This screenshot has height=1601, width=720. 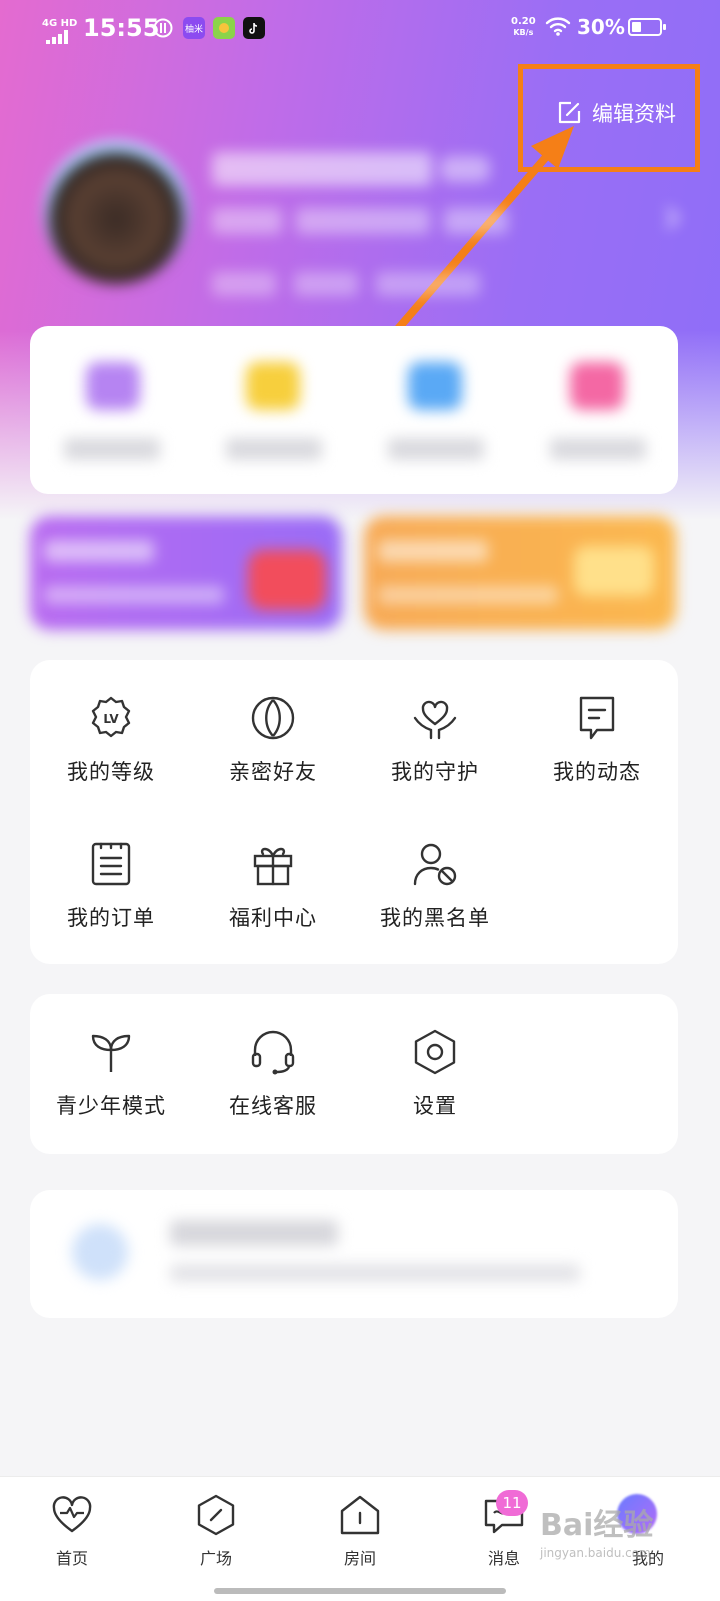 I want to click on order-list-icon, so click(x=111, y=864).